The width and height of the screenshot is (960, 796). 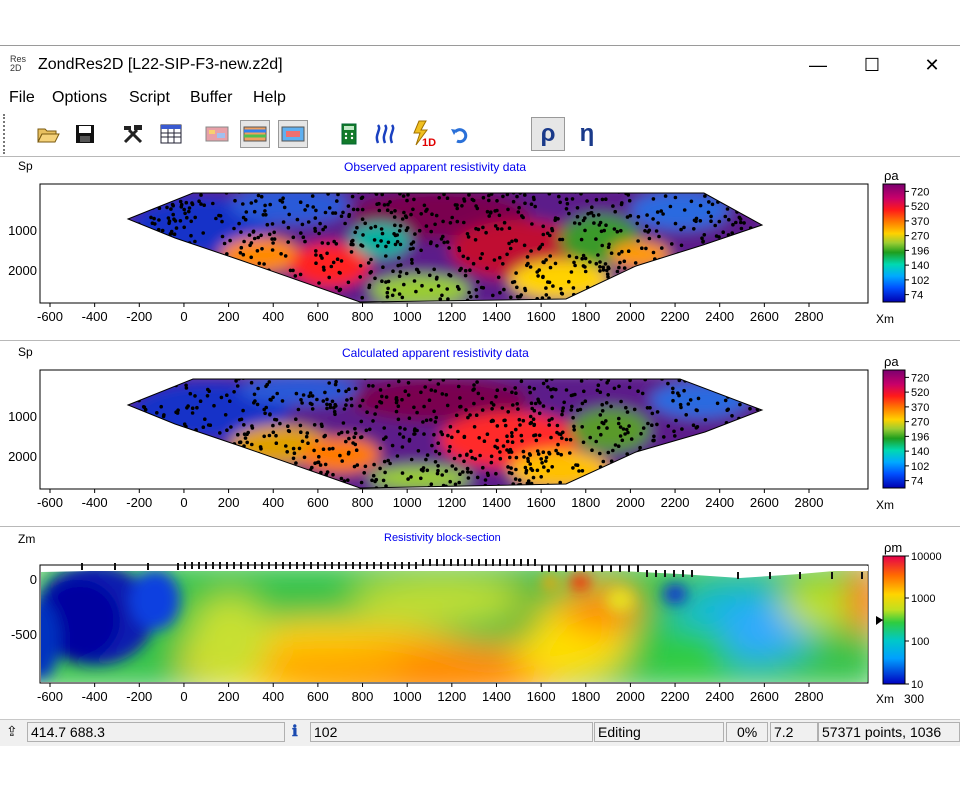 I want to click on calculated-colorbar, so click(x=894, y=429).